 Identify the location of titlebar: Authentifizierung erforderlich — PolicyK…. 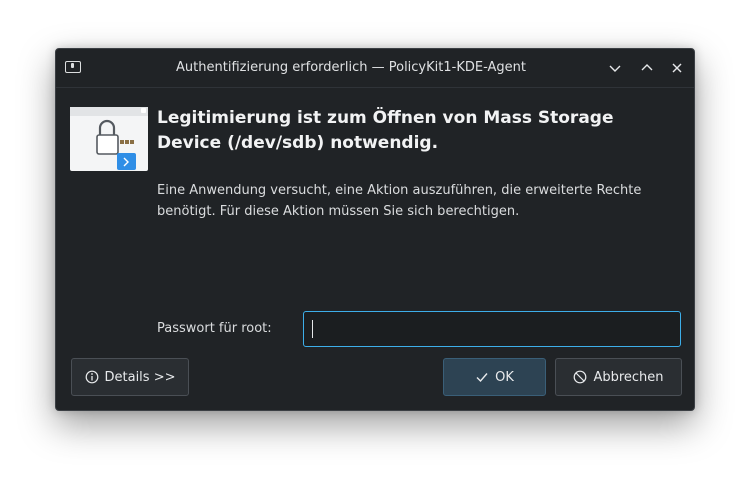
(375, 68).